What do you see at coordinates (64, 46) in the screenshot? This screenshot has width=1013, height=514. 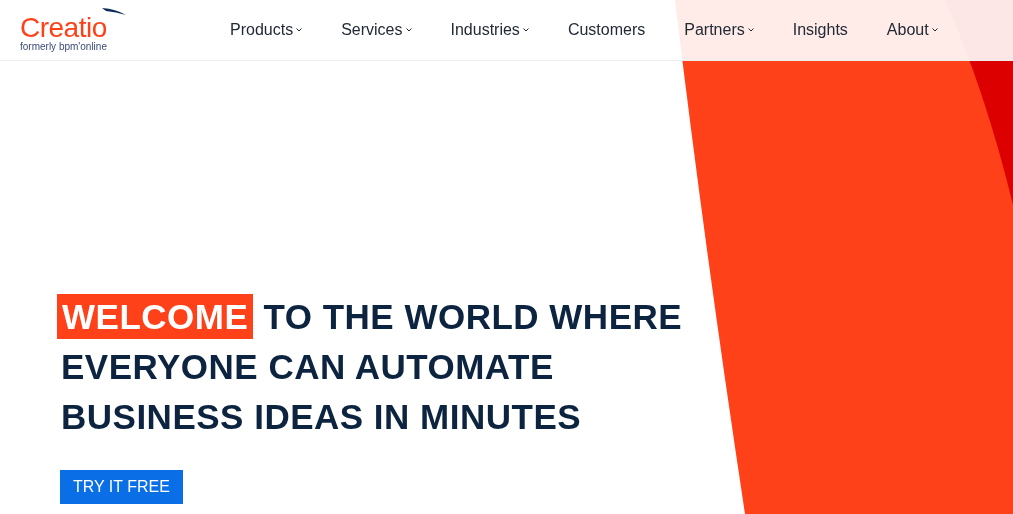 I see `logo-tagline: formerly bpm'online` at bounding box center [64, 46].